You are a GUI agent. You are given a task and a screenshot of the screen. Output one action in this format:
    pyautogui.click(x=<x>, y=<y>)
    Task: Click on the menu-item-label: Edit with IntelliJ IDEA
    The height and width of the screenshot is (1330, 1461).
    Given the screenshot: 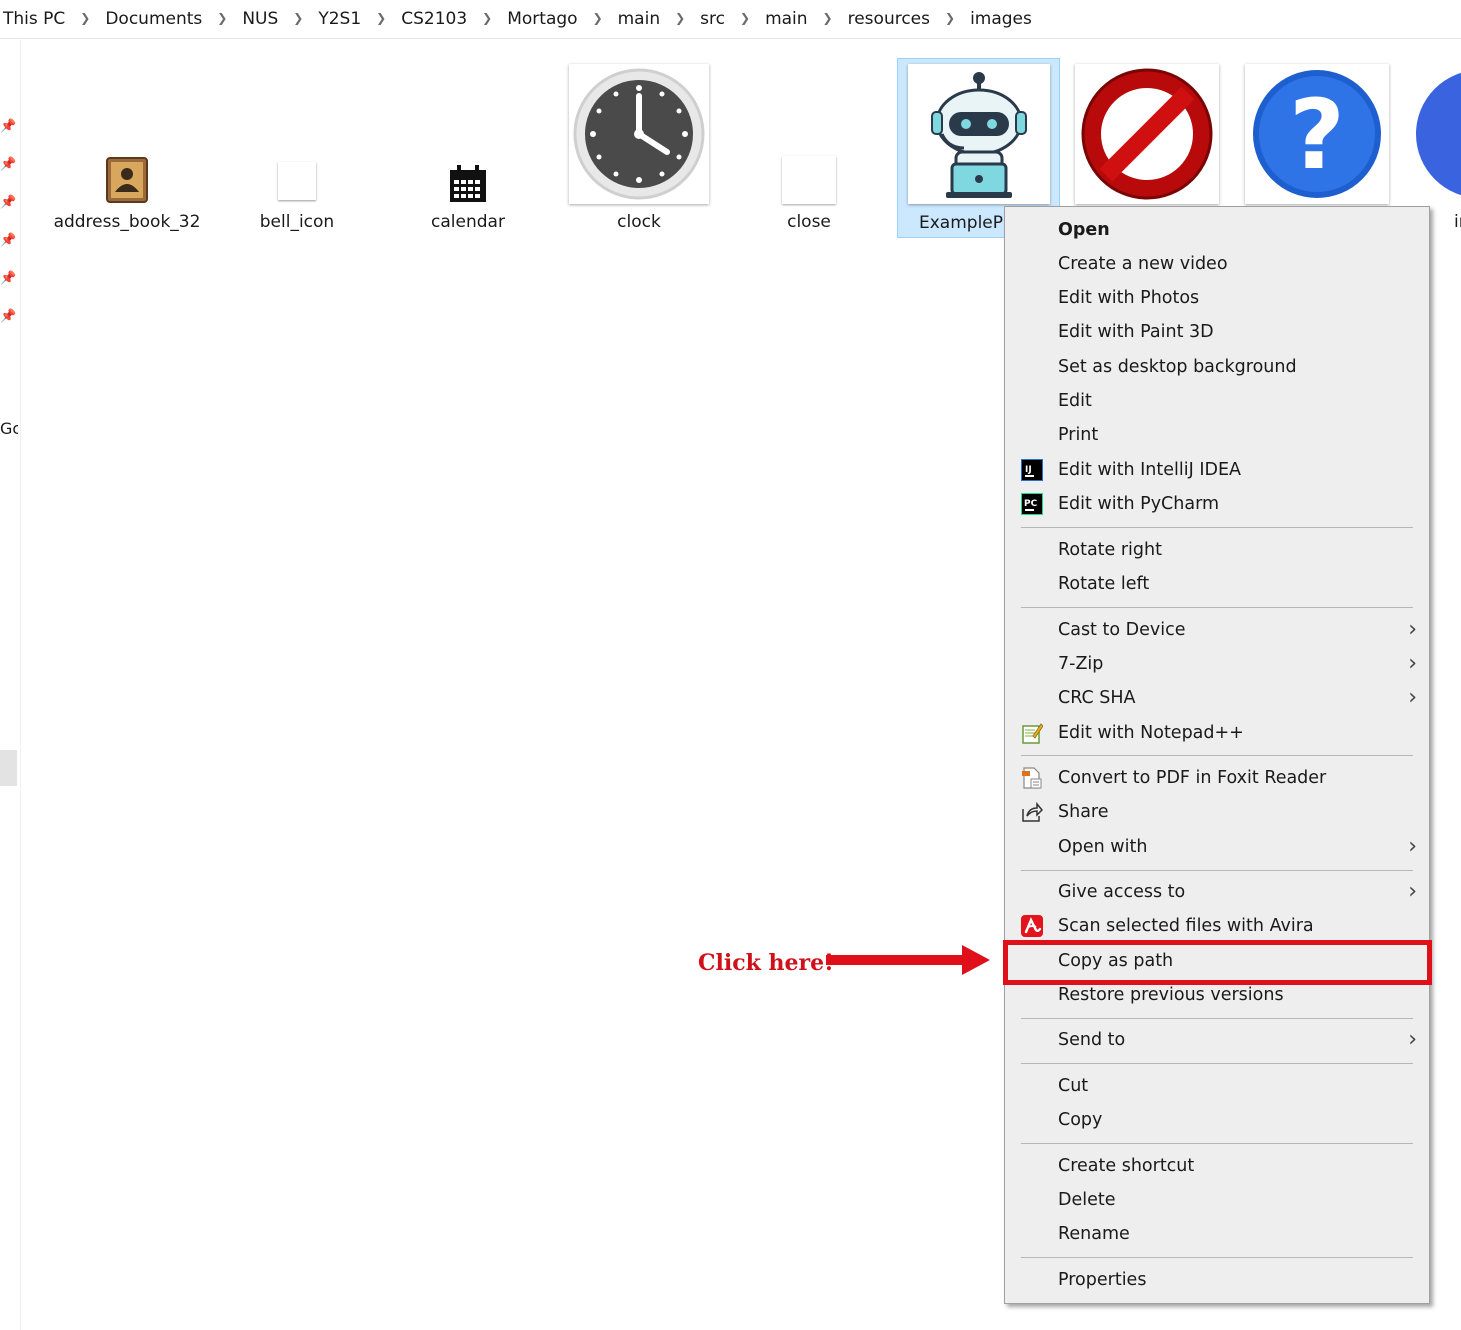 What is the action you would take?
    pyautogui.click(x=1149, y=470)
    